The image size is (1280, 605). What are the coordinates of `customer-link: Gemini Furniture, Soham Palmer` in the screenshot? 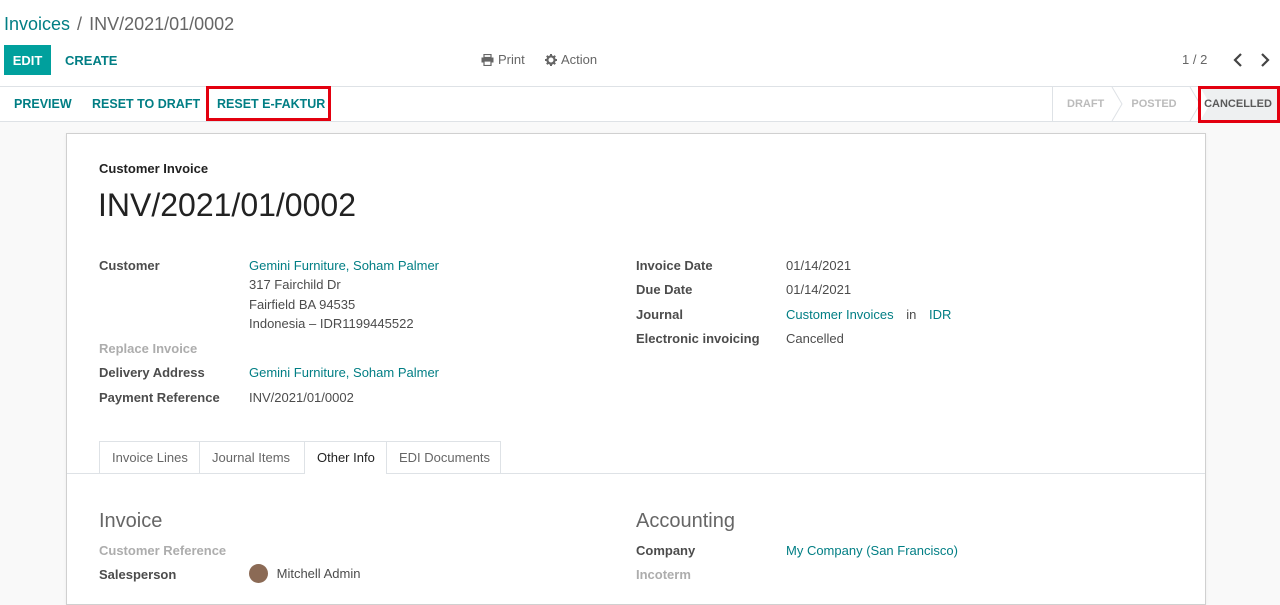 It's located at (344, 265).